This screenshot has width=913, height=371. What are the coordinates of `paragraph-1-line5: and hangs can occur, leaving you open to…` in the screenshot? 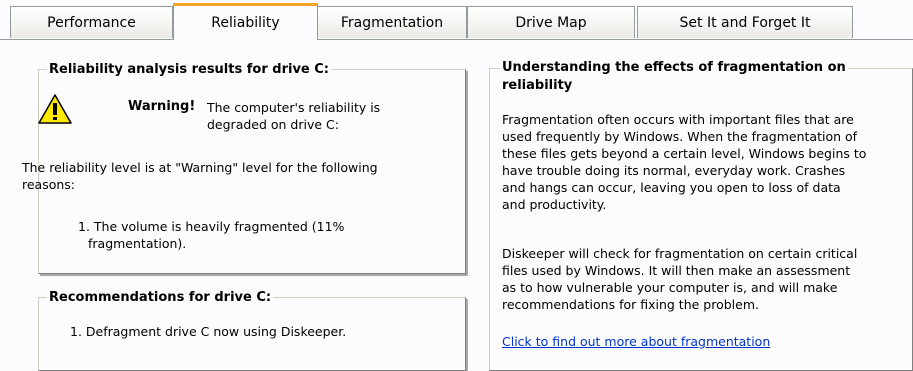 It's located at (671, 187).